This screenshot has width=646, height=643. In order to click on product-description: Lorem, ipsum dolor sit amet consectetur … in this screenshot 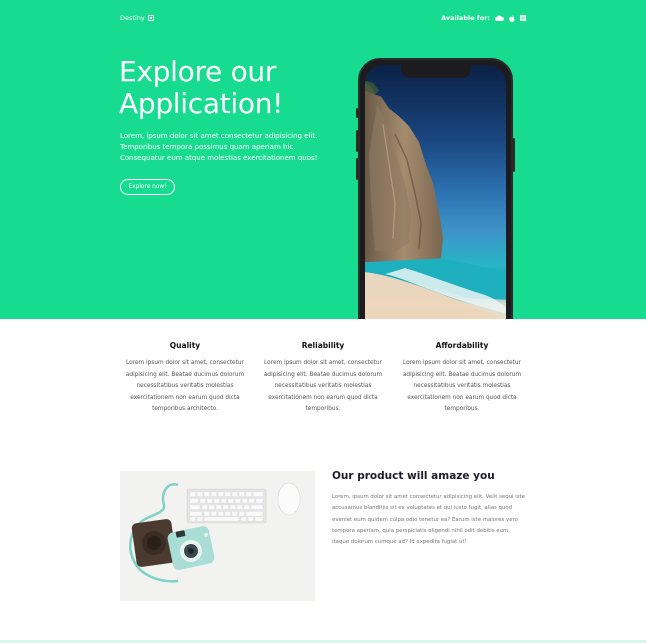, I will do `click(428, 520)`.